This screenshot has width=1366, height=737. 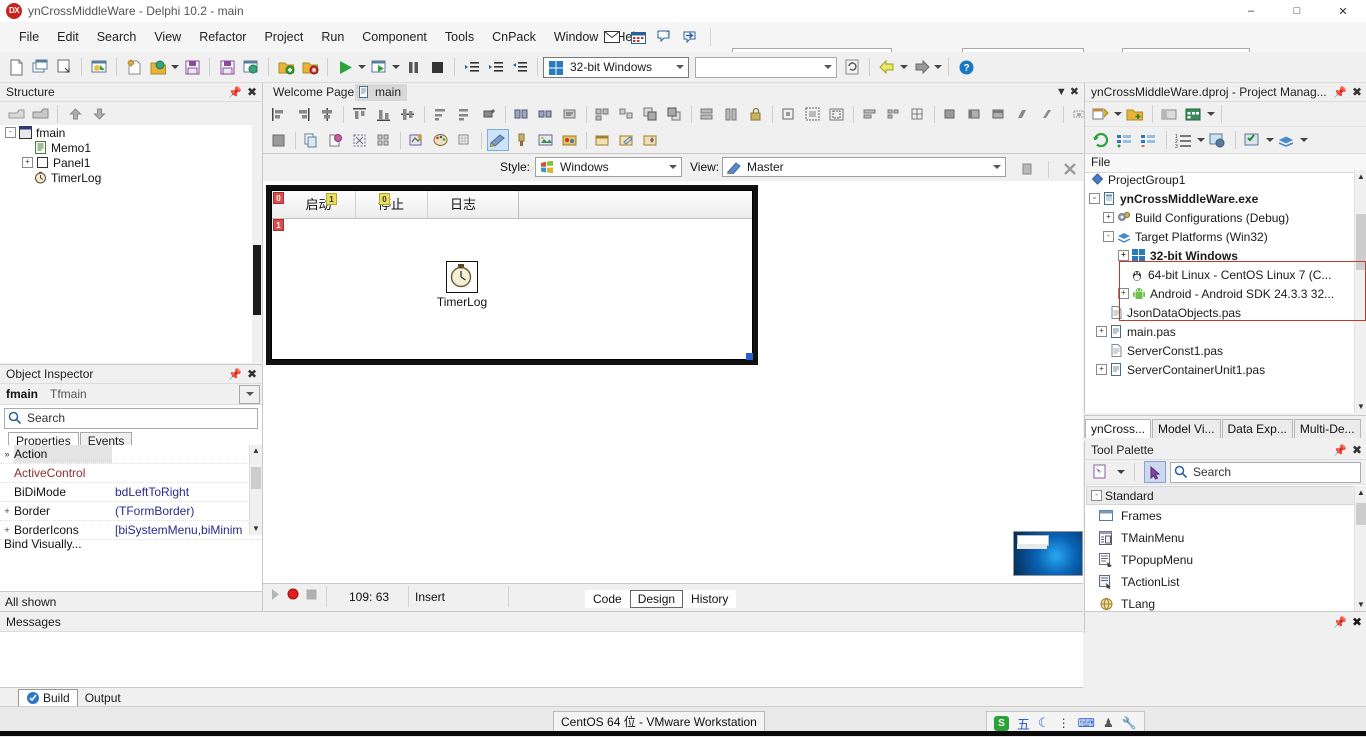 I want to click on paste-icon, so click(x=336, y=140).